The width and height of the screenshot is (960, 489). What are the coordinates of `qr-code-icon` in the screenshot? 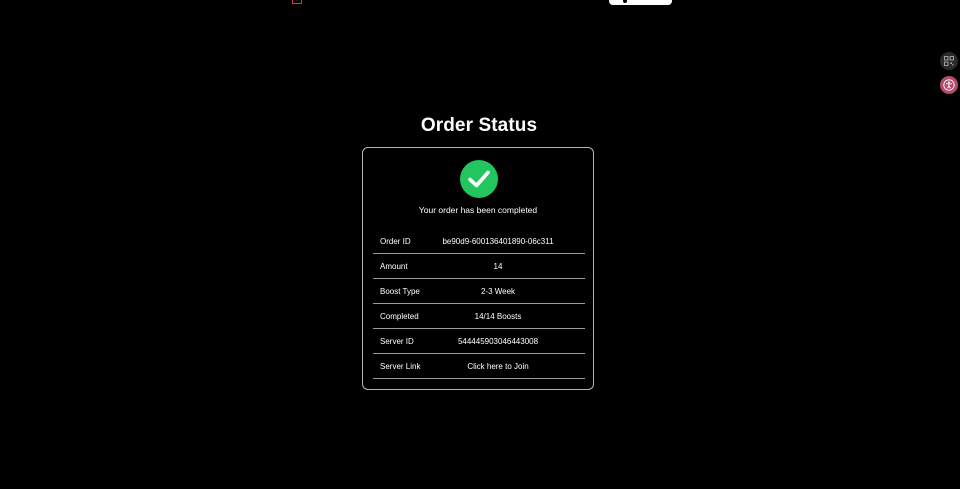 It's located at (949, 61).